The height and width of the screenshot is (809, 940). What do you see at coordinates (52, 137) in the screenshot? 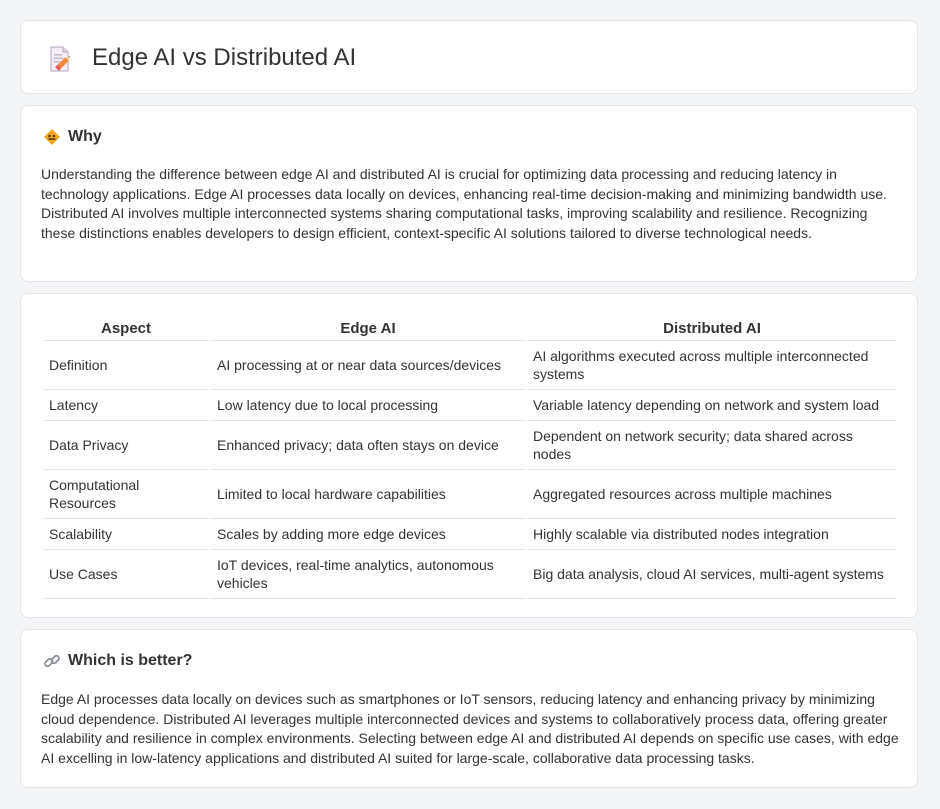
I see `warning-sign-icon` at bounding box center [52, 137].